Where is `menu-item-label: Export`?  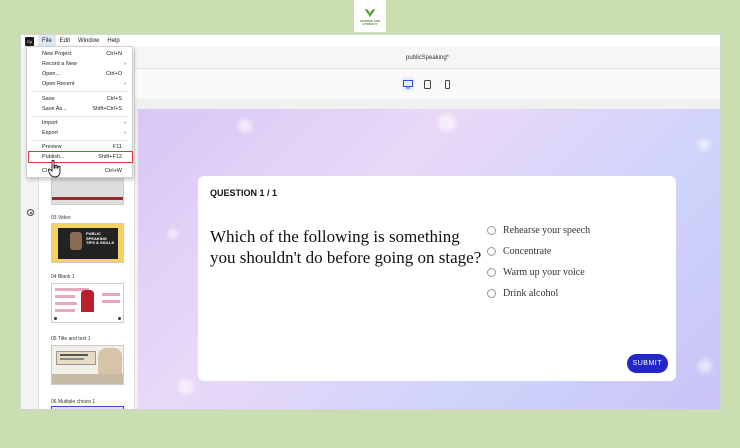 menu-item-label: Export is located at coordinates (50, 133).